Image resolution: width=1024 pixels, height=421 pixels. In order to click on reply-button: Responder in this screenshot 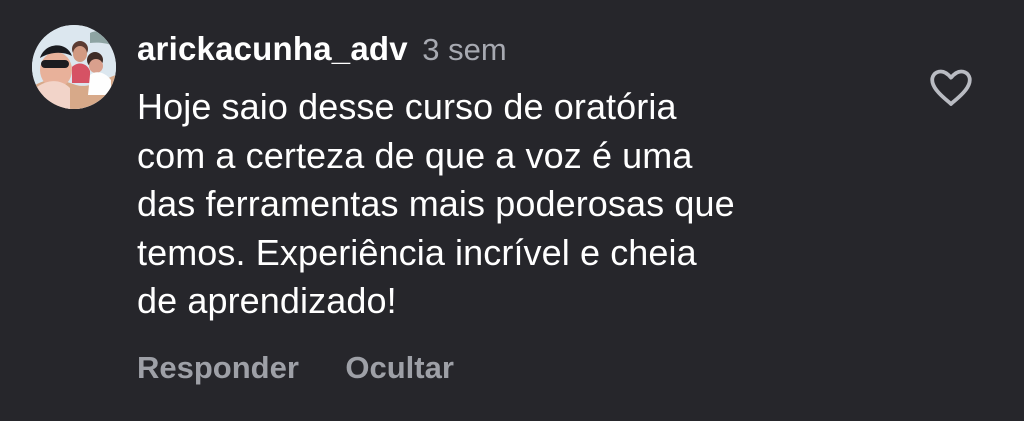, I will do `click(218, 367)`.